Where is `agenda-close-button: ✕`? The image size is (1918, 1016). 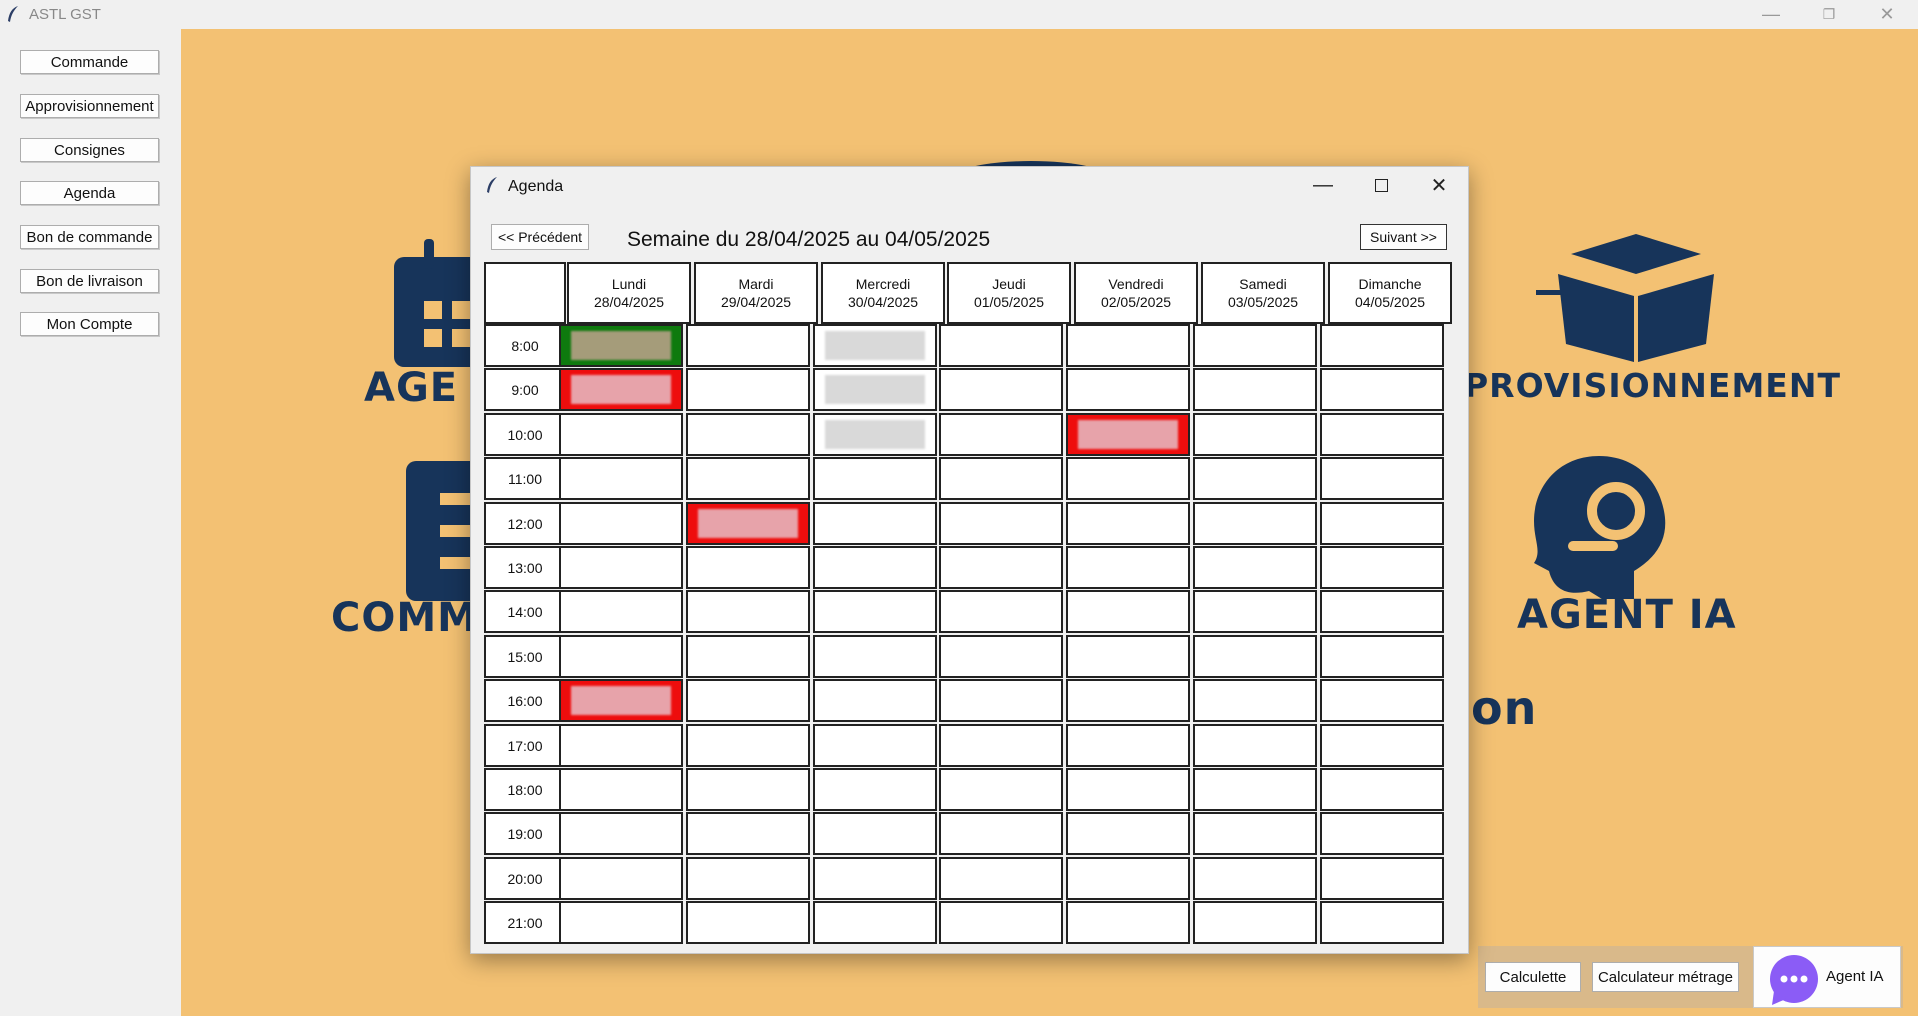
agenda-close-button: ✕ is located at coordinates (1439, 185).